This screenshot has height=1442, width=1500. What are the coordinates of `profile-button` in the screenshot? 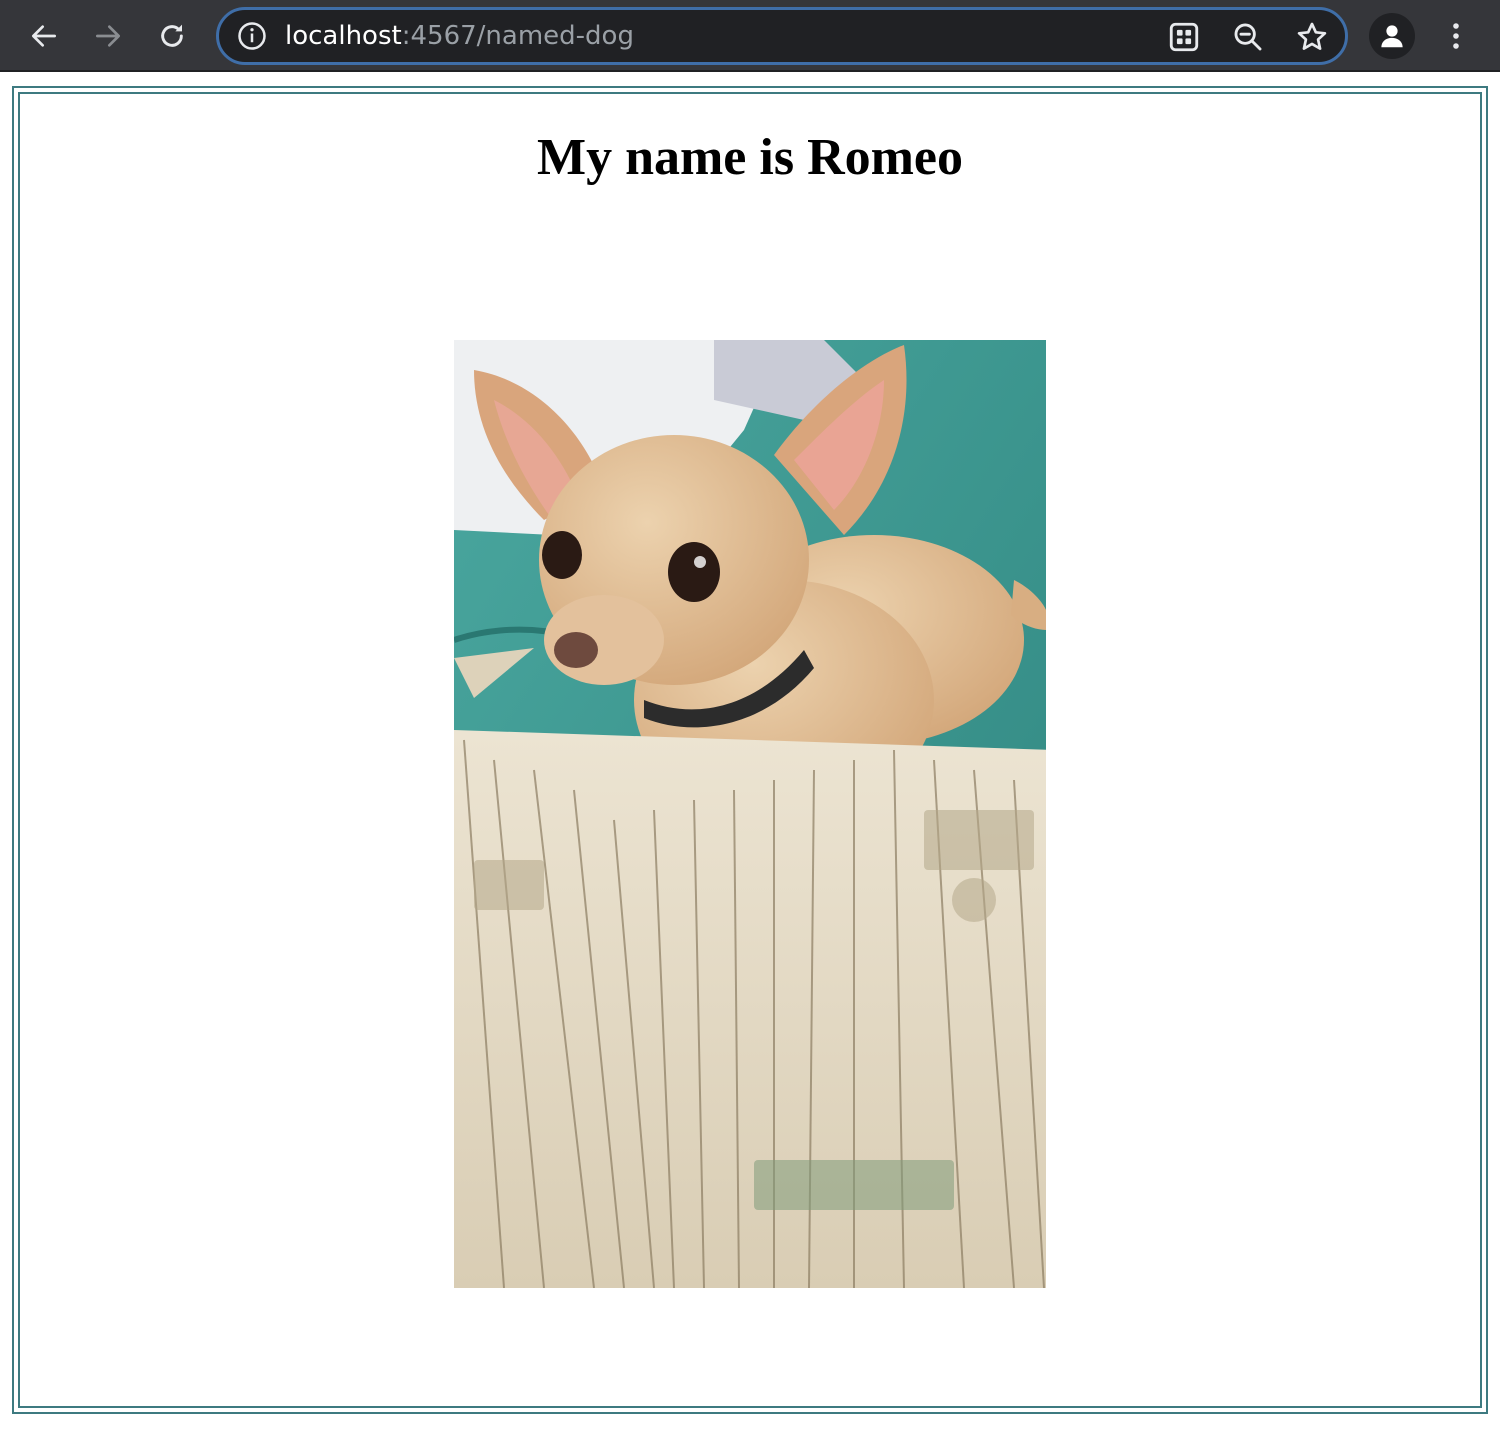 It's located at (1392, 36).